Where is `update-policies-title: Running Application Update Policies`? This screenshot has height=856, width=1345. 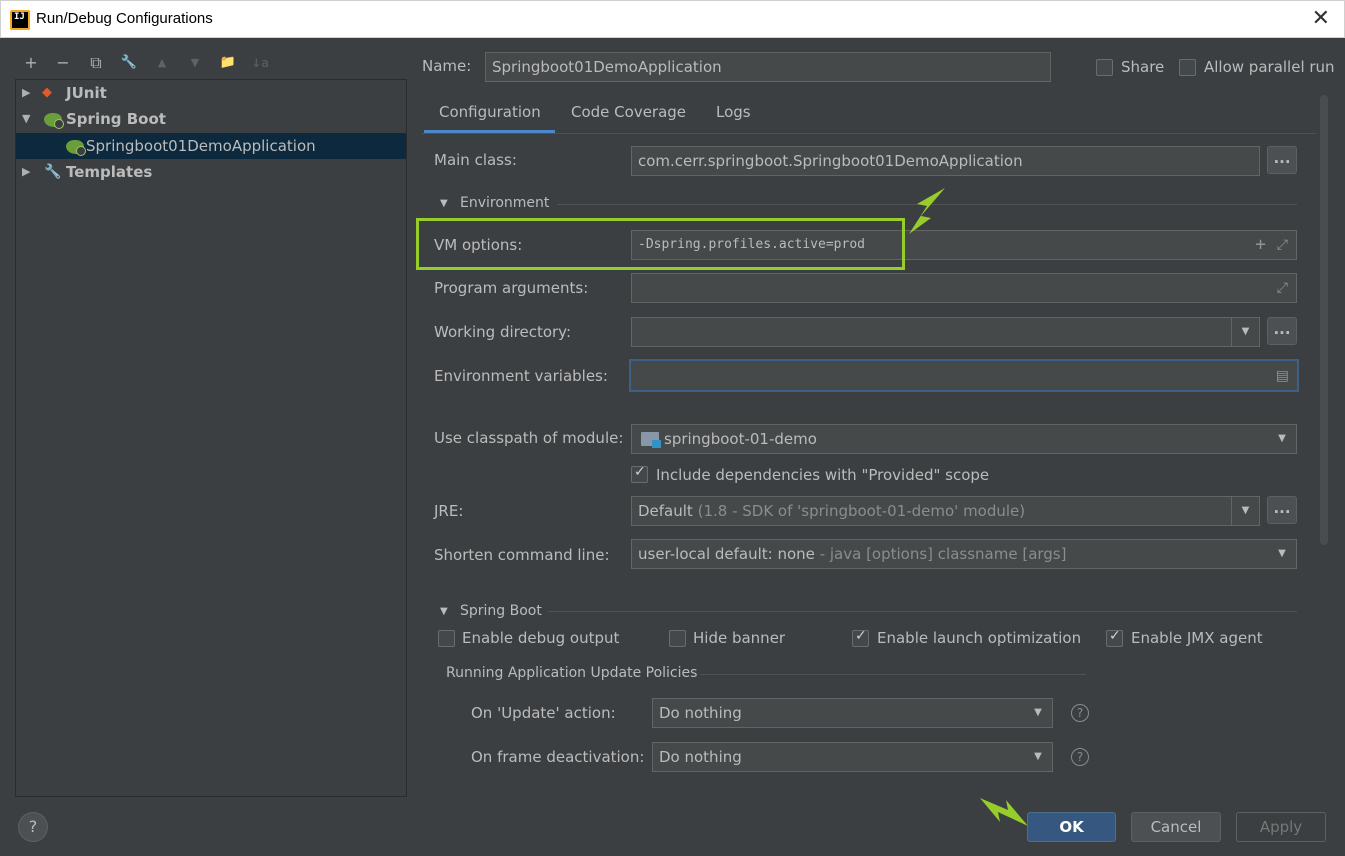 update-policies-title: Running Application Update Policies is located at coordinates (572, 673).